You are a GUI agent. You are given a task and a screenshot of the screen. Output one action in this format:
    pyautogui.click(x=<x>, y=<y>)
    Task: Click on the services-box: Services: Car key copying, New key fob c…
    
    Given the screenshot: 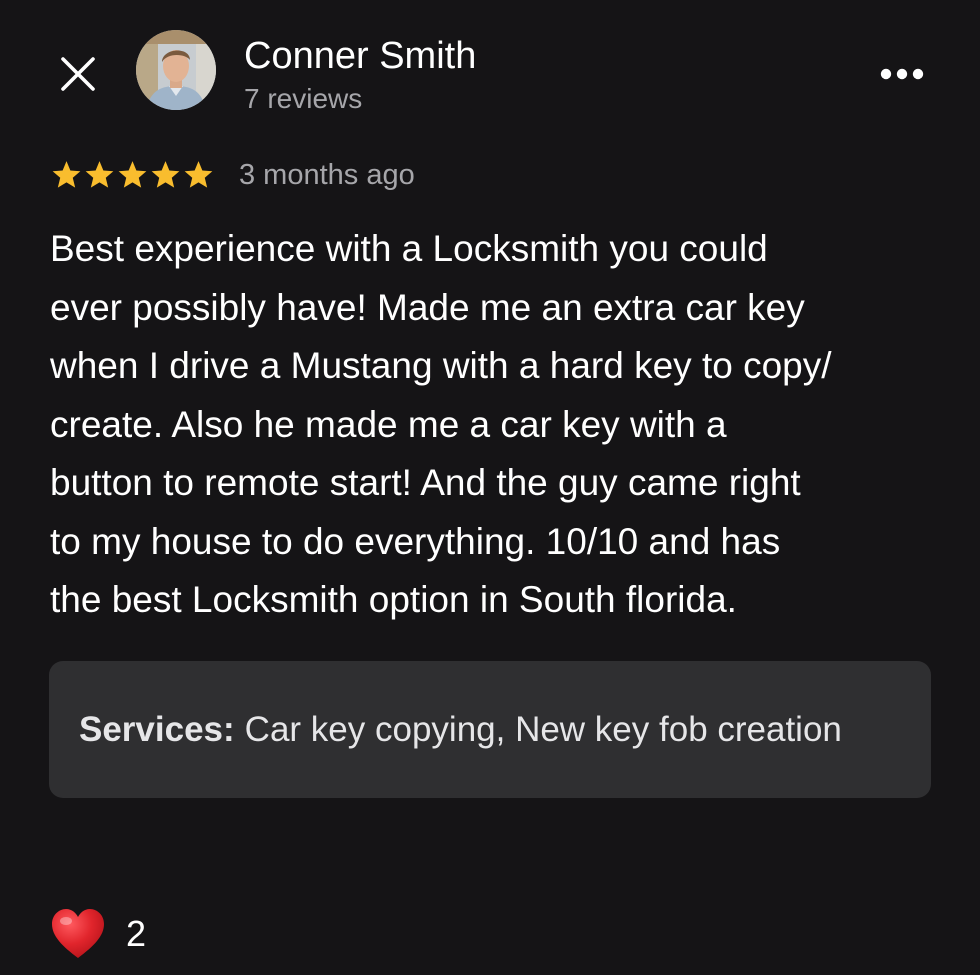 What is the action you would take?
    pyautogui.click(x=490, y=729)
    